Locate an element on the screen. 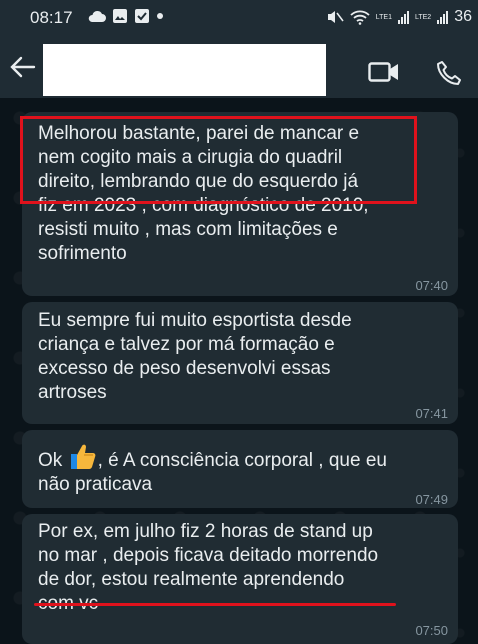 This screenshot has height=644, width=478. sim1-label: LTE1 is located at coordinates (383, 17).